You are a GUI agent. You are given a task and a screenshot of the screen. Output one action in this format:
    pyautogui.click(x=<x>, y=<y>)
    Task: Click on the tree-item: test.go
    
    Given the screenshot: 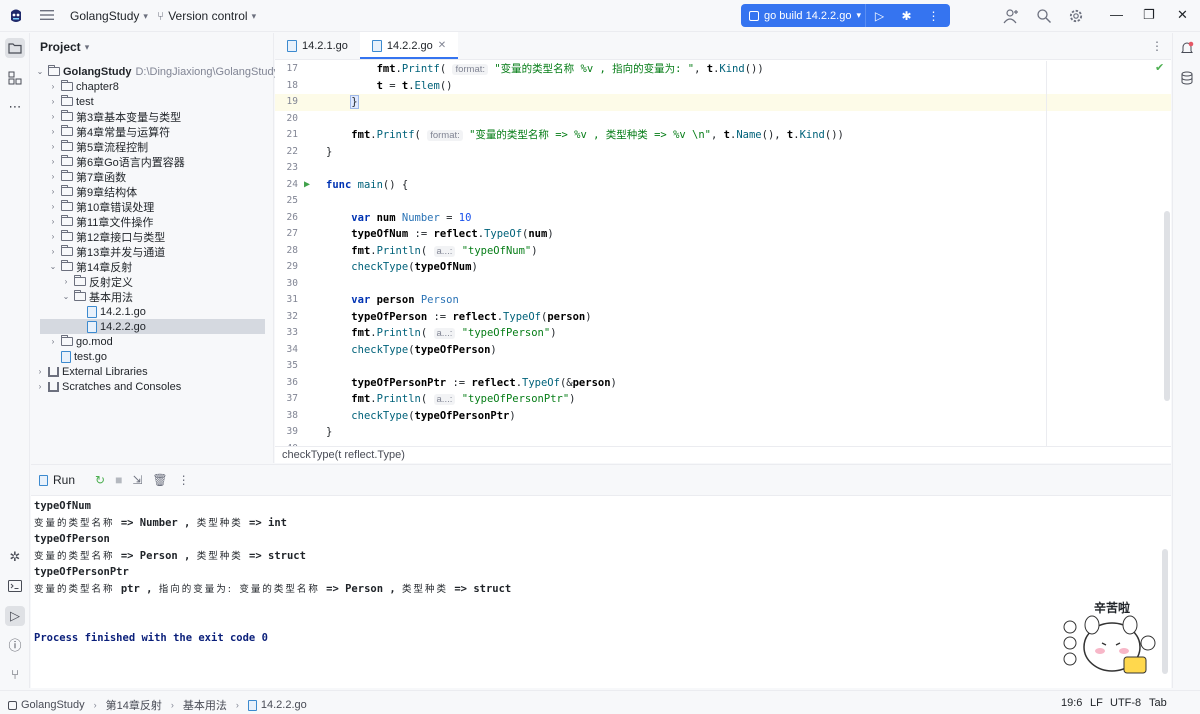 What is the action you would take?
    pyautogui.click(x=77, y=356)
    